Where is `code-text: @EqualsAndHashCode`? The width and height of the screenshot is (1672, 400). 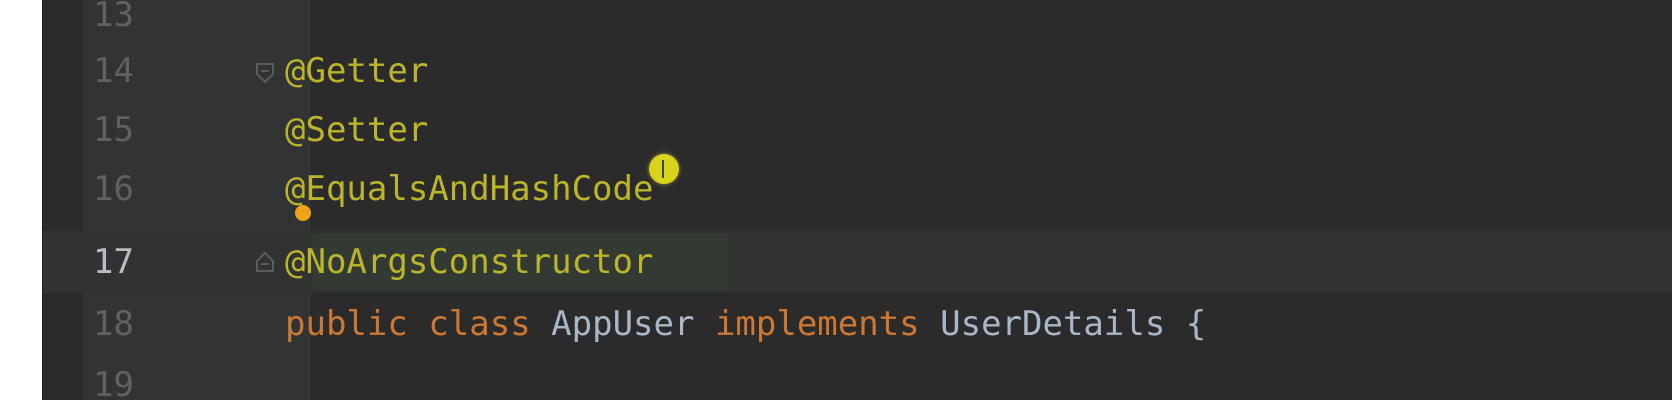 code-text: @EqualsAndHashCode is located at coordinates (469, 189).